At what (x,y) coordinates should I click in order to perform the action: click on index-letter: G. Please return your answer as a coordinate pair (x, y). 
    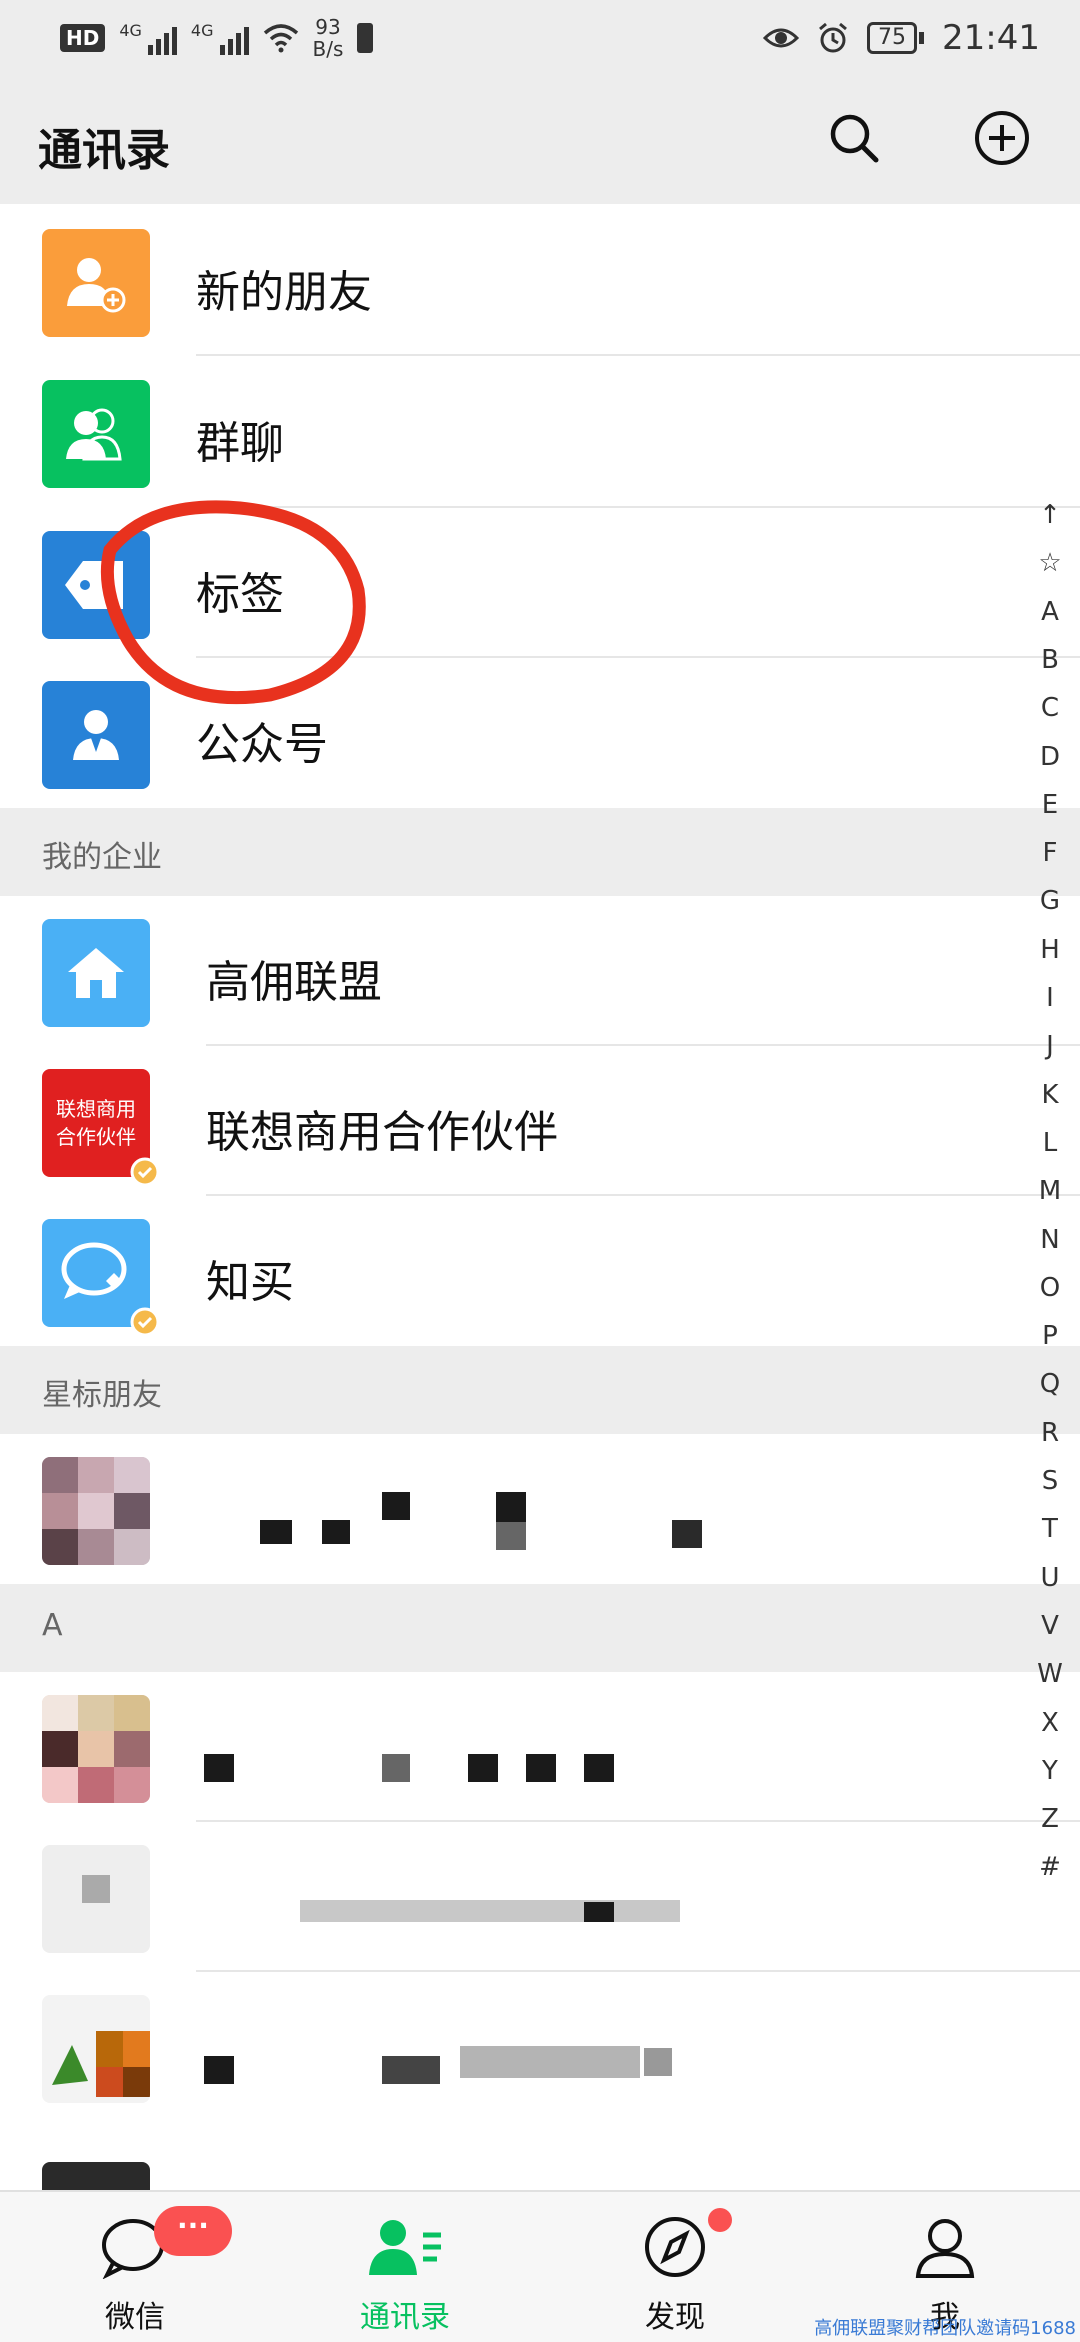
    Looking at the image, I should click on (1050, 901).